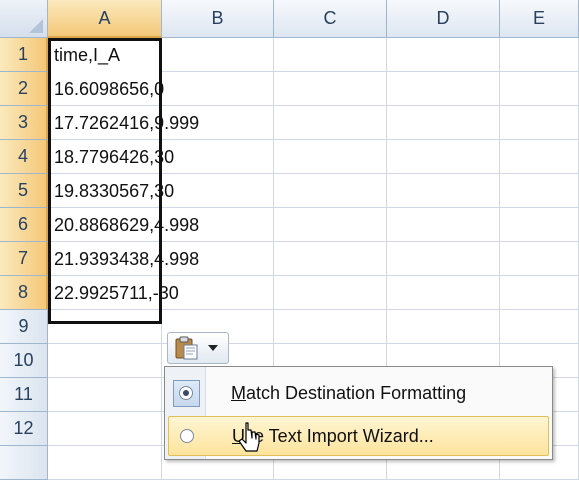 Image resolution: width=579 pixels, height=480 pixels. Describe the element at coordinates (186, 348) in the screenshot. I see `clipboard-paste-icon` at that location.